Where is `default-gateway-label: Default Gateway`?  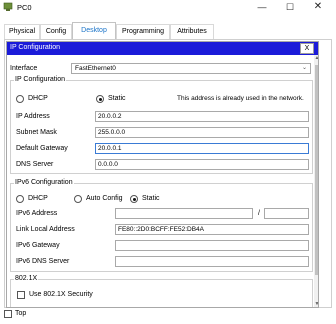
default-gateway-label: Default Gateway is located at coordinates (42, 148).